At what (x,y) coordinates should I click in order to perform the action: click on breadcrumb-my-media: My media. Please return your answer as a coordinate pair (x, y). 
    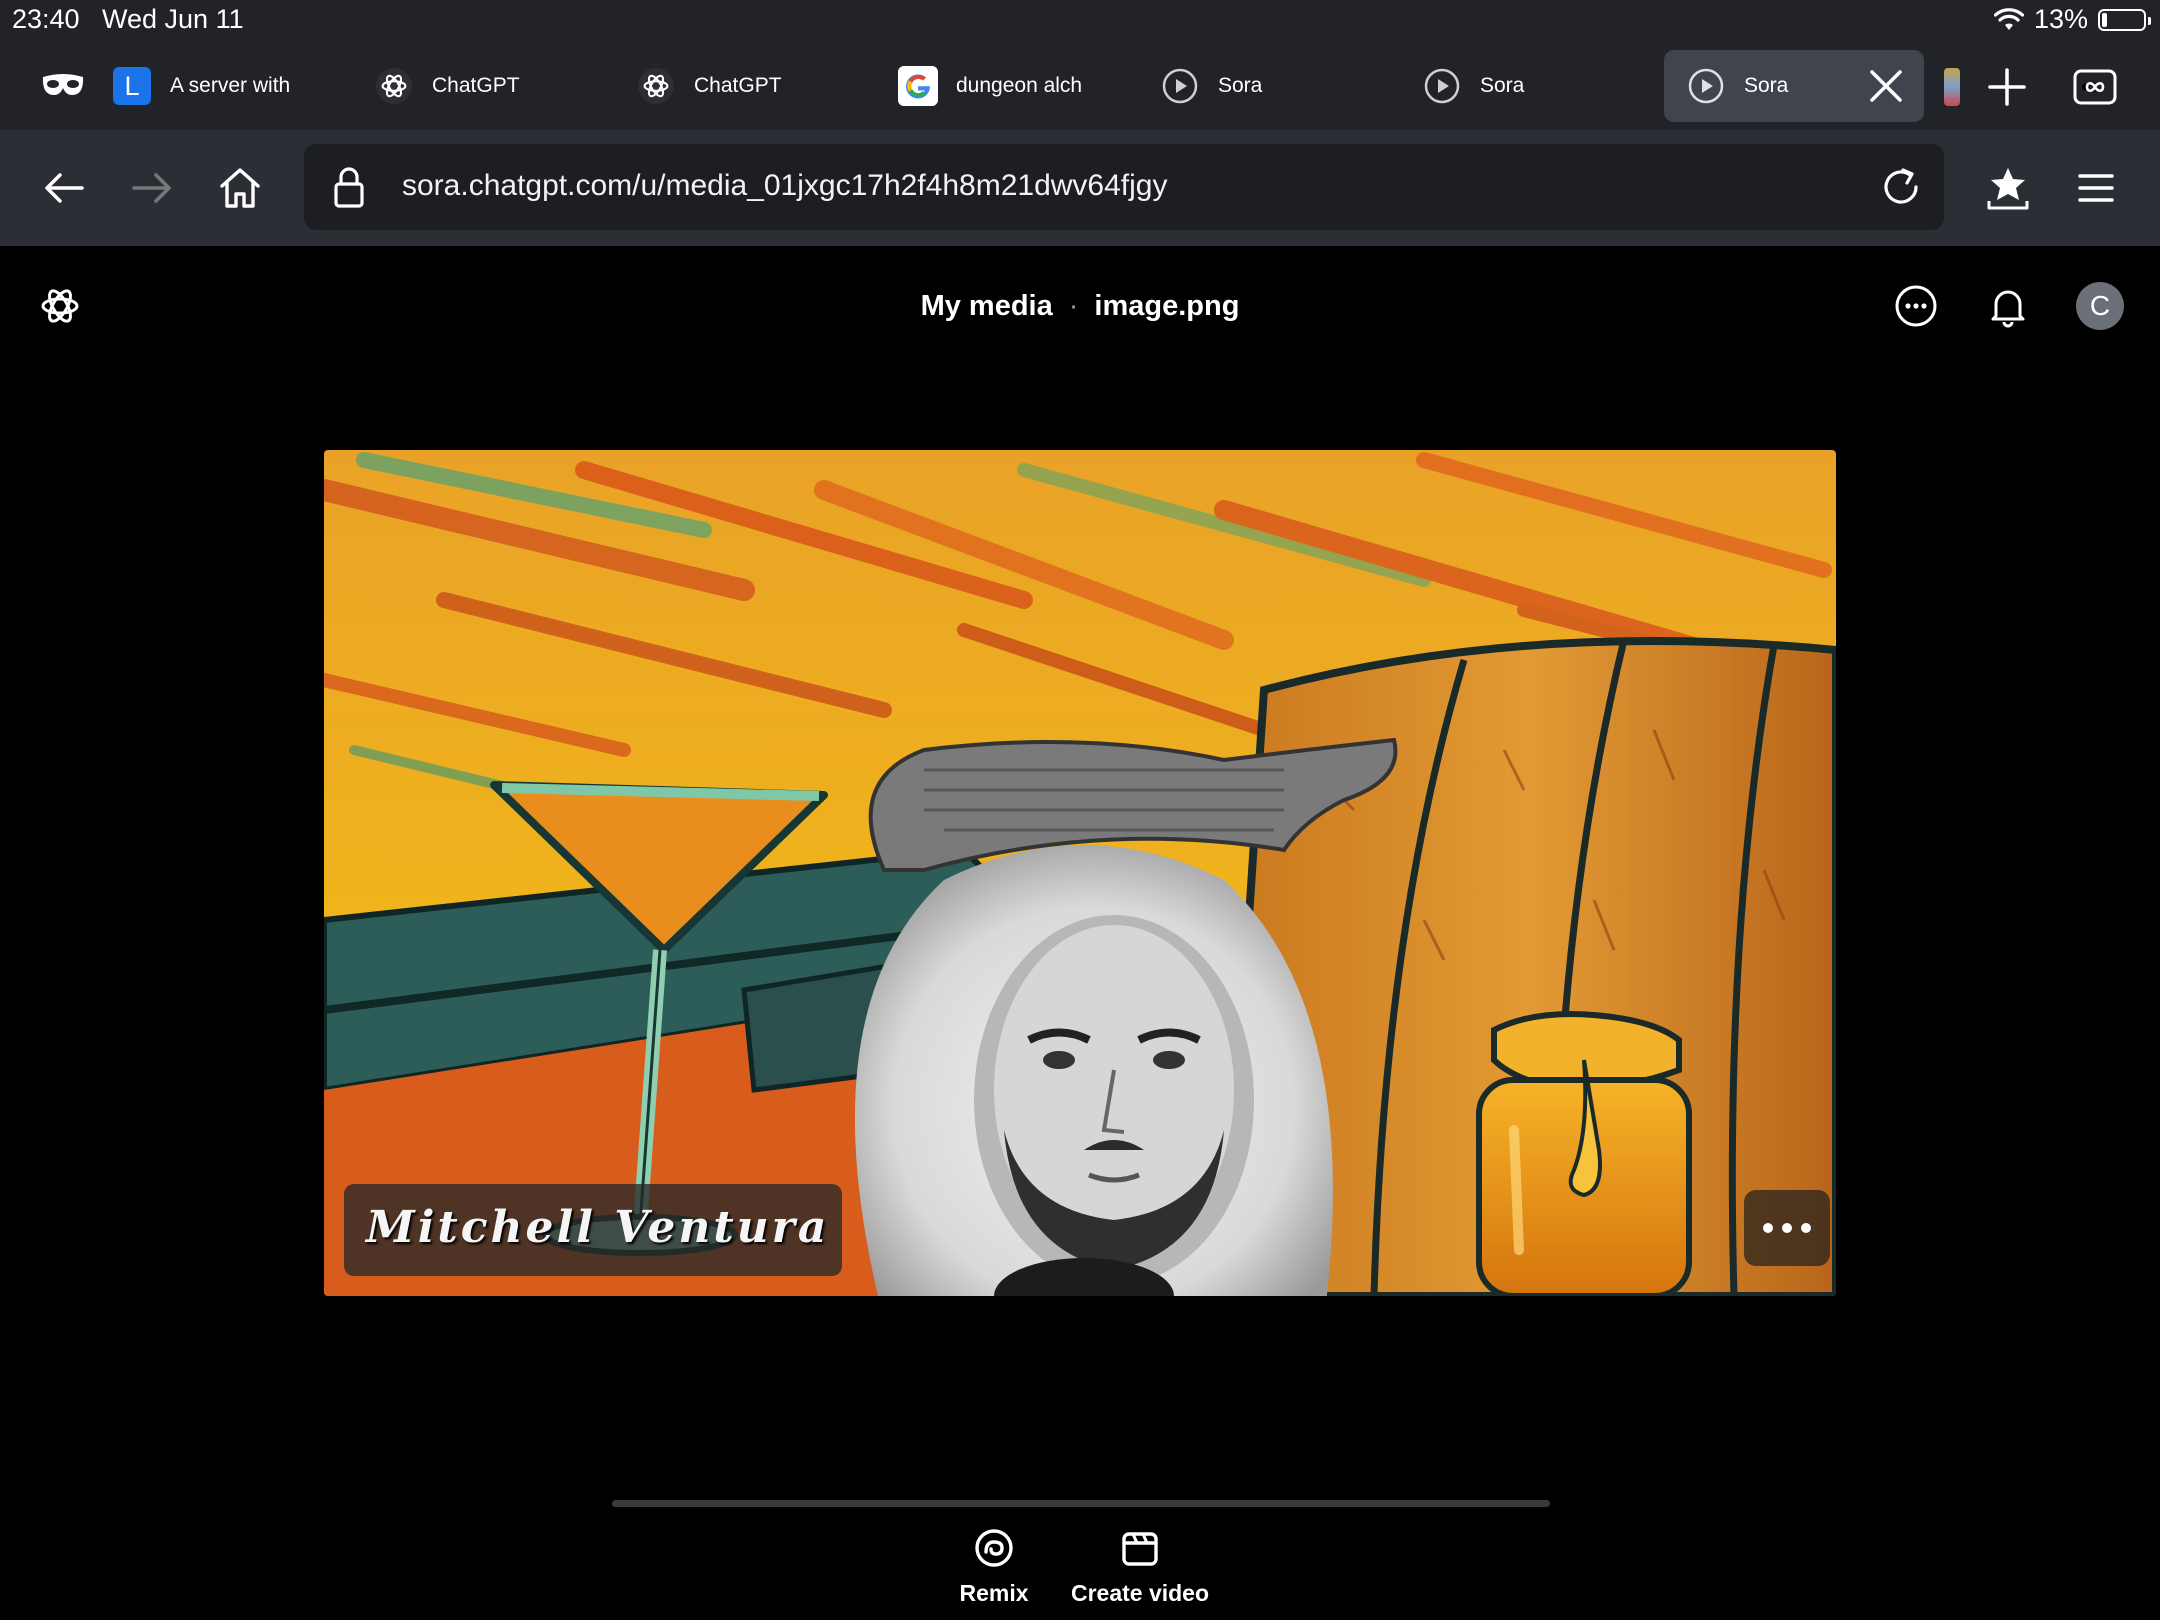
    Looking at the image, I should click on (987, 306).